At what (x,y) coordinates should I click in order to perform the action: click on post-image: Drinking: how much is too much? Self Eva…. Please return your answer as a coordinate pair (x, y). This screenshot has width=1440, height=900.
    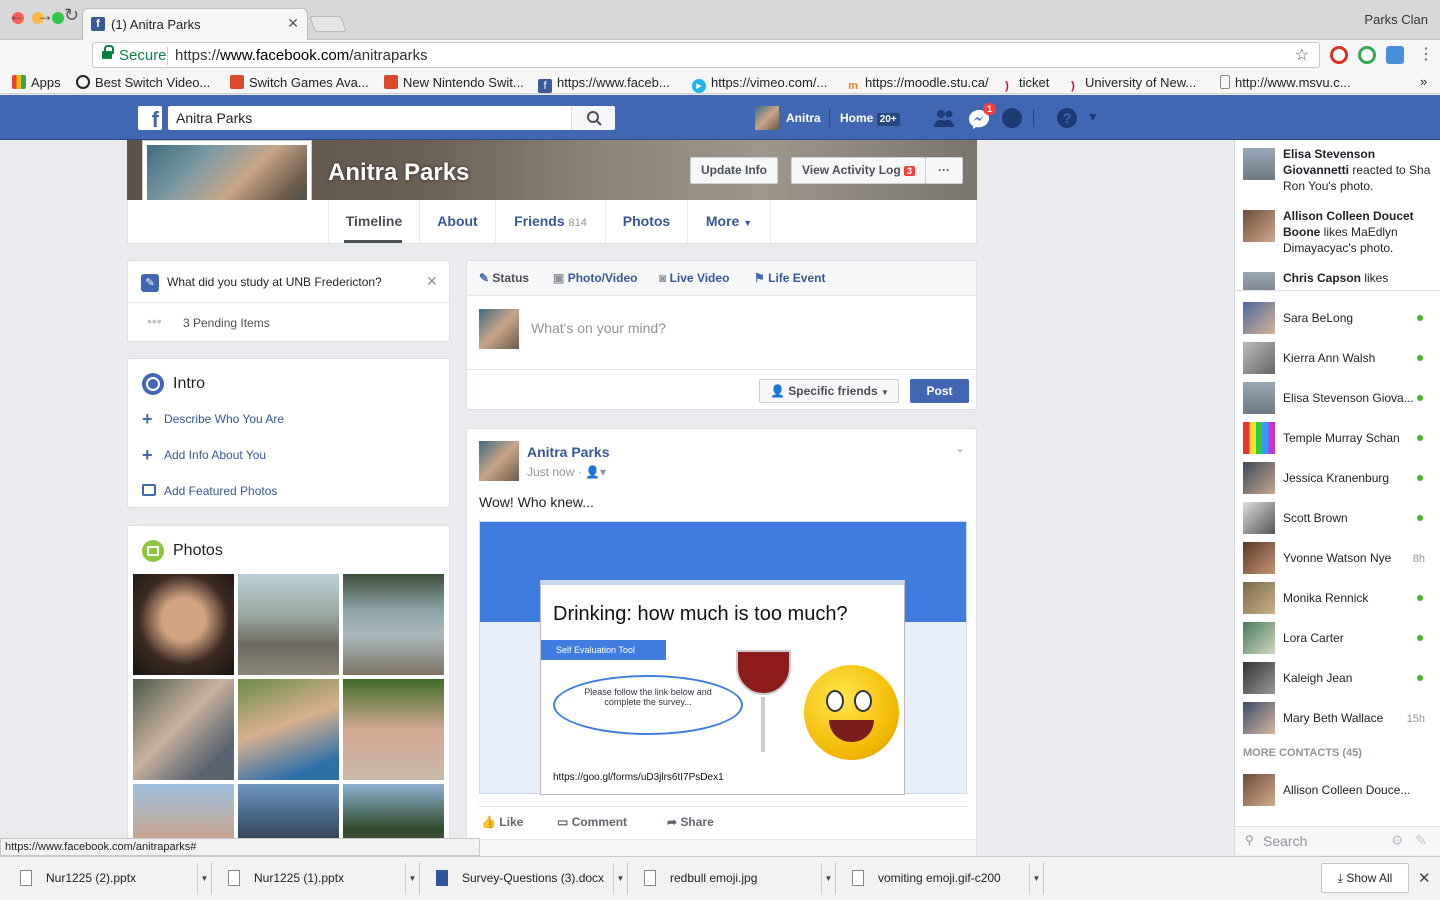
    Looking at the image, I should click on (723, 658).